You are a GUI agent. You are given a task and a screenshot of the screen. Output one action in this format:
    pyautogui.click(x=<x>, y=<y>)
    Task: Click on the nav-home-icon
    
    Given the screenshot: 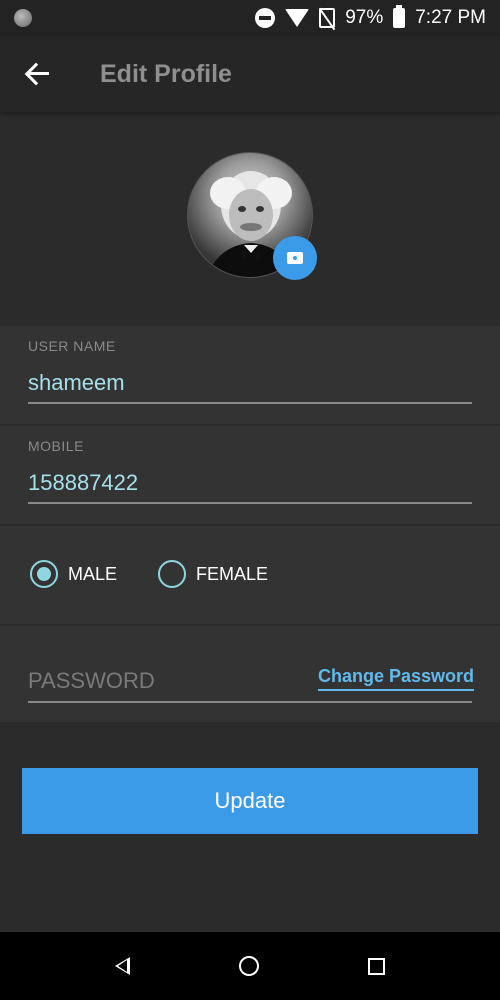 What is the action you would take?
    pyautogui.click(x=248, y=966)
    